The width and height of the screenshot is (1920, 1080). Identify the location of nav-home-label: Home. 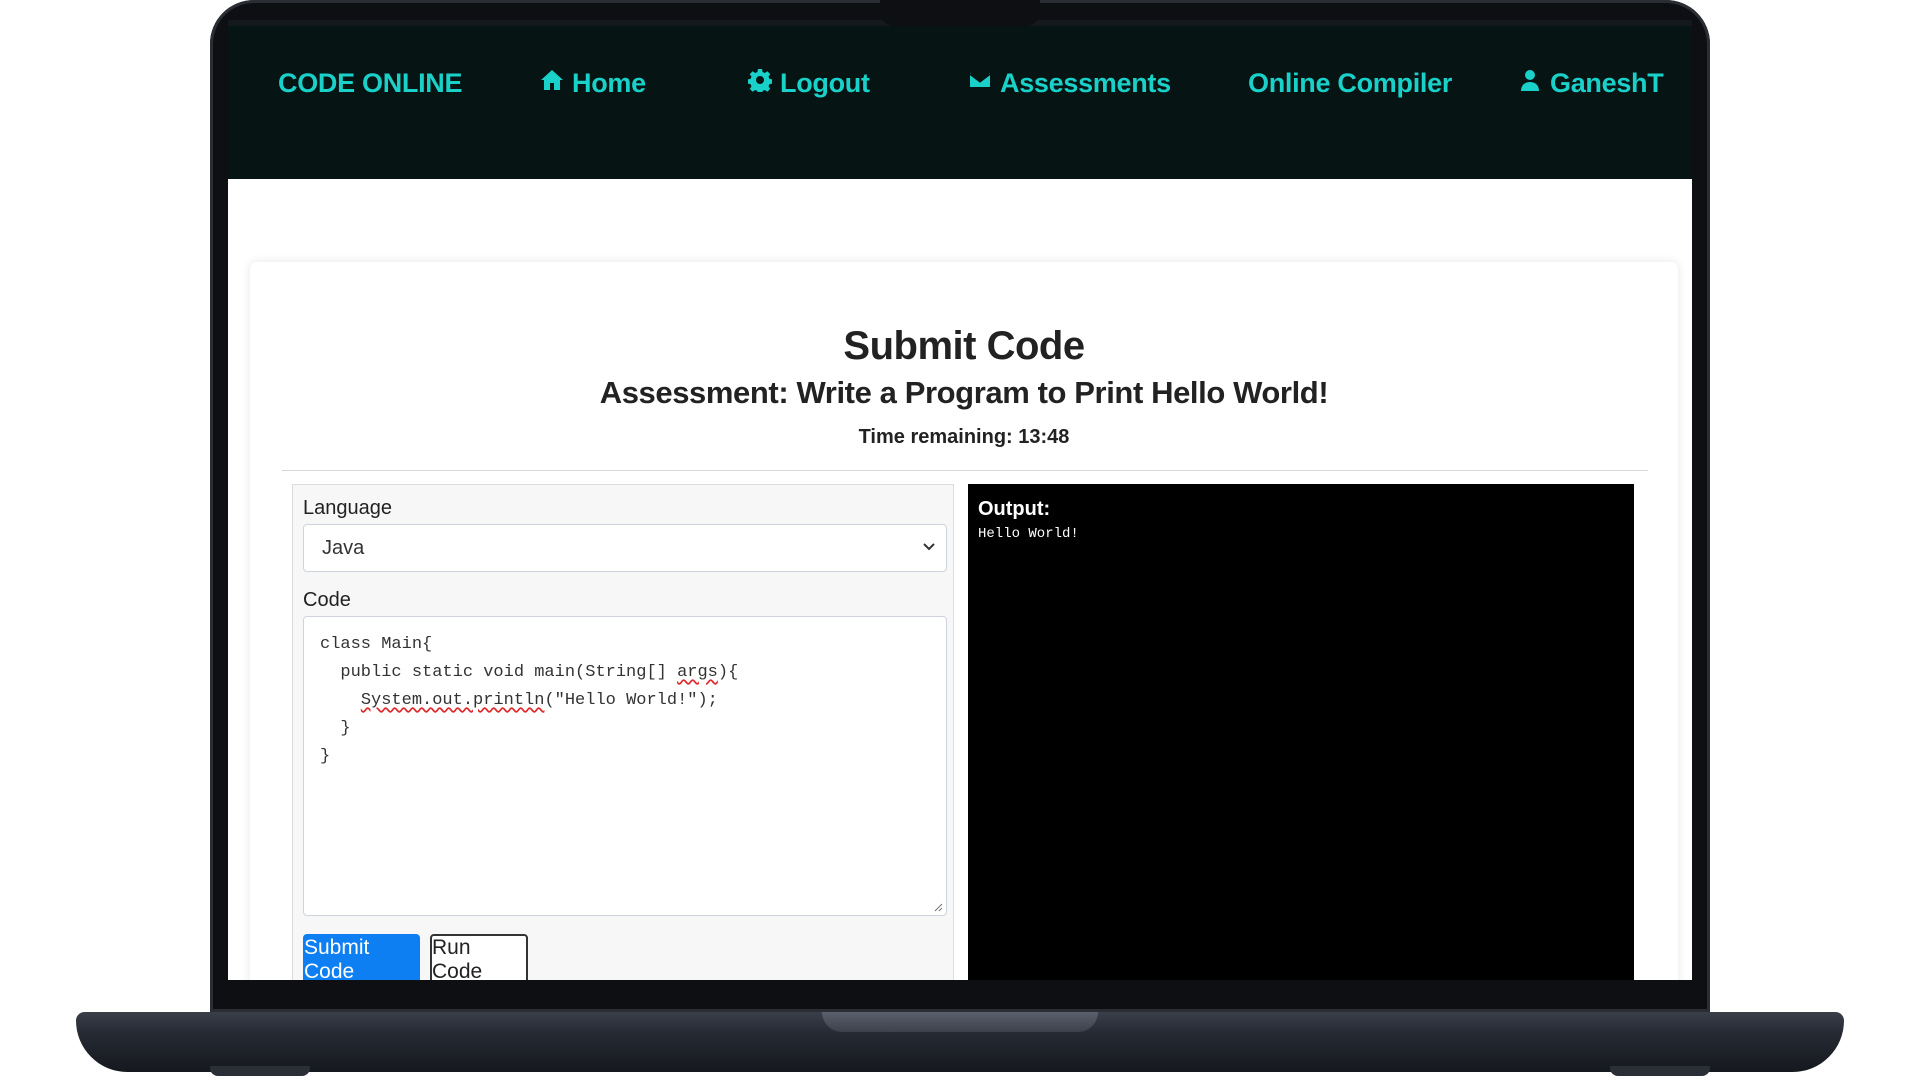
(609, 83).